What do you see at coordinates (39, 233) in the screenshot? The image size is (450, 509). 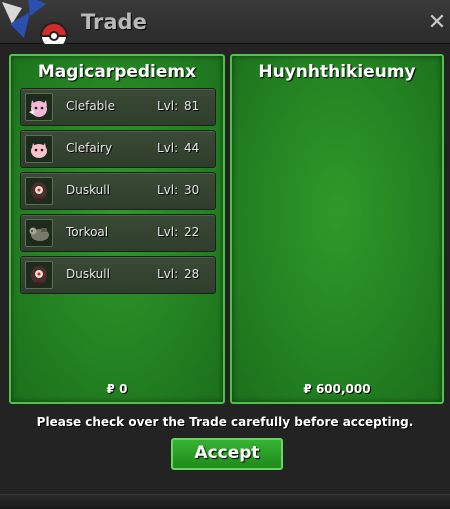 I see `torkoal-sprite-icon` at bounding box center [39, 233].